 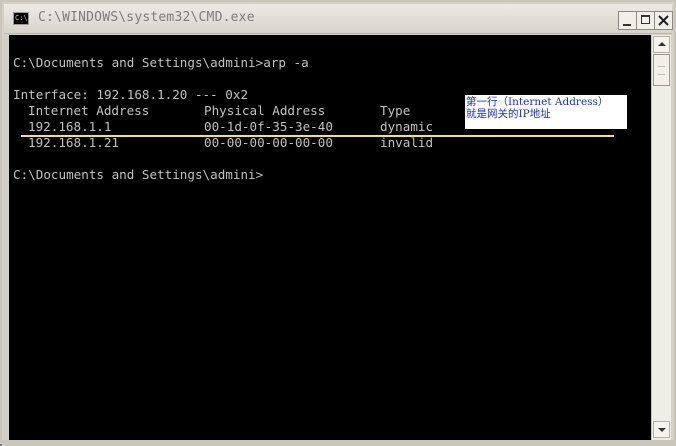 I want to click on prompt-line: C:\Documents and Settings\admini>, so click(x=138, y=174).